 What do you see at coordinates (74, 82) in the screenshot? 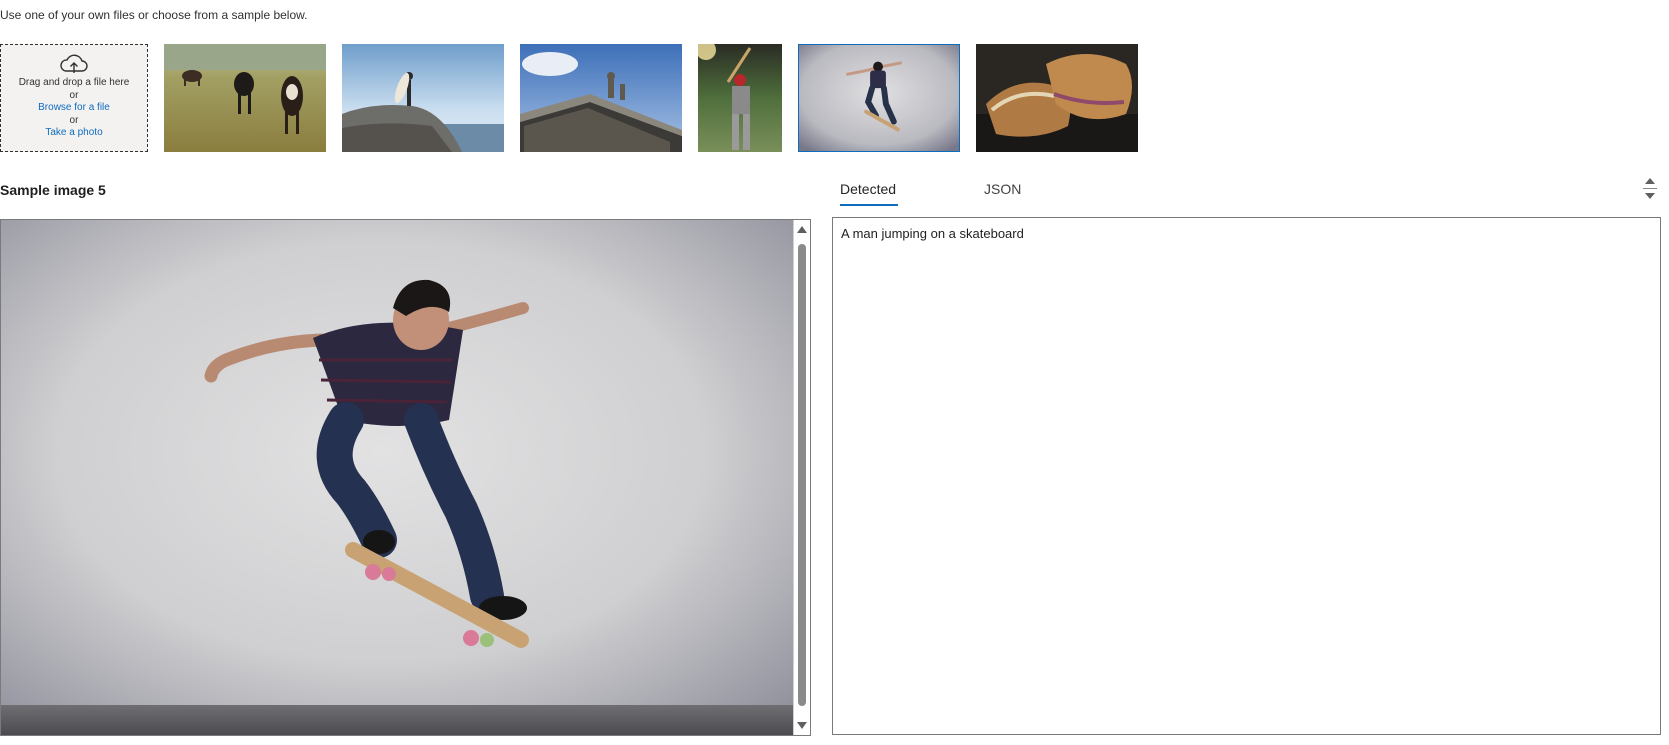
I see `drag-drop-text: Drag and drop a file here` at bounding box center [74, 82].